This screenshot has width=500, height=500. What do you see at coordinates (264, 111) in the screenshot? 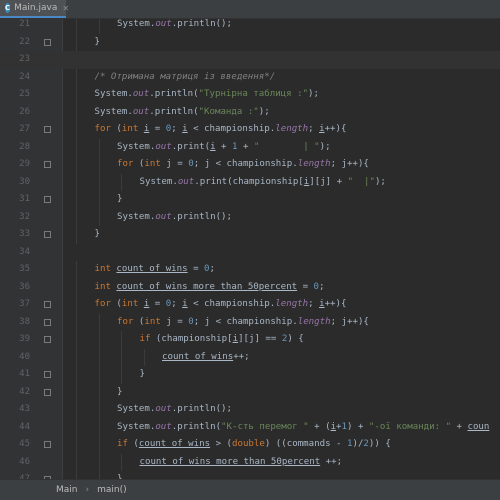
I see `code-token: );` at bounding box center [264, 111].